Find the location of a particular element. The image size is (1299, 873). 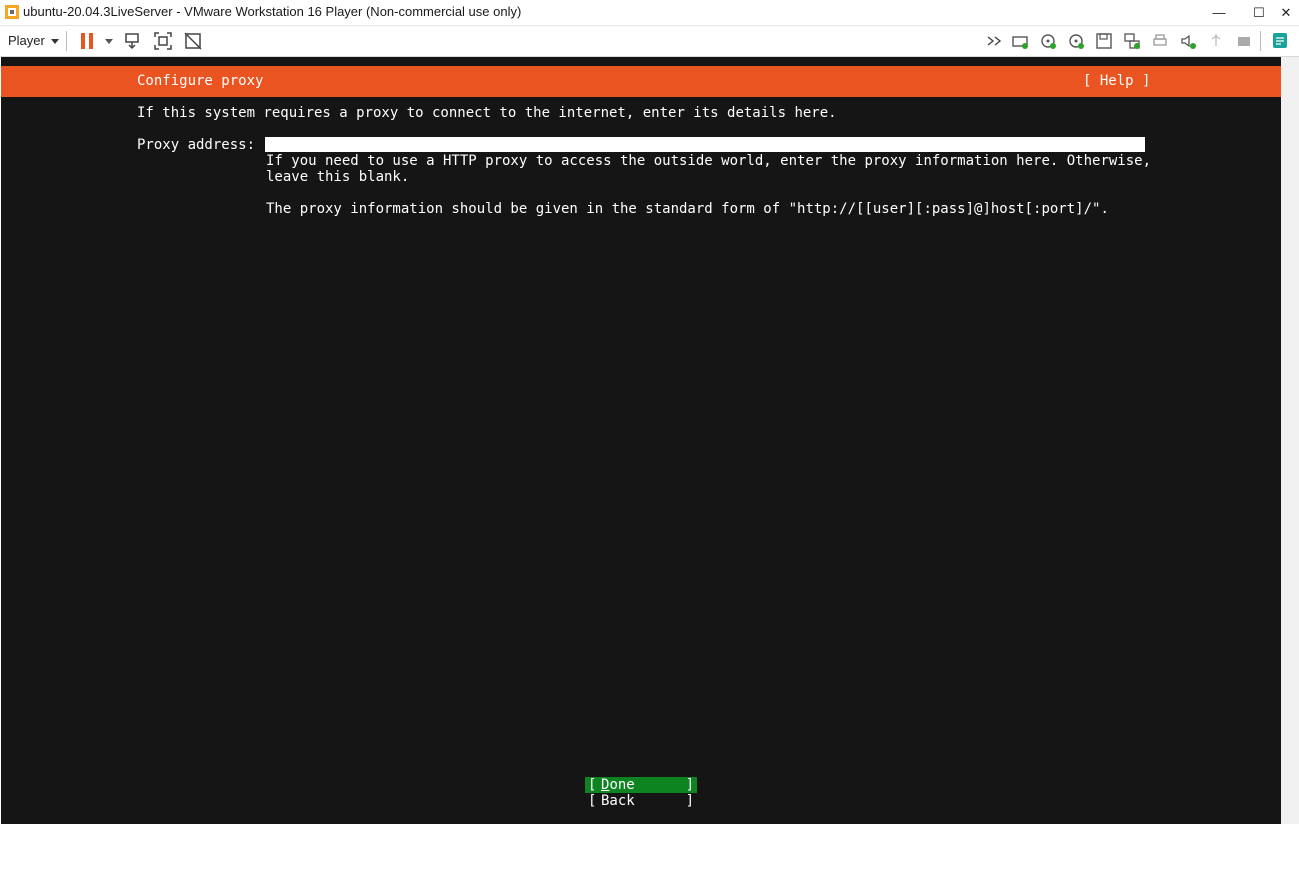

help-button: [ Help ] is located at coordinates (1116, 81).